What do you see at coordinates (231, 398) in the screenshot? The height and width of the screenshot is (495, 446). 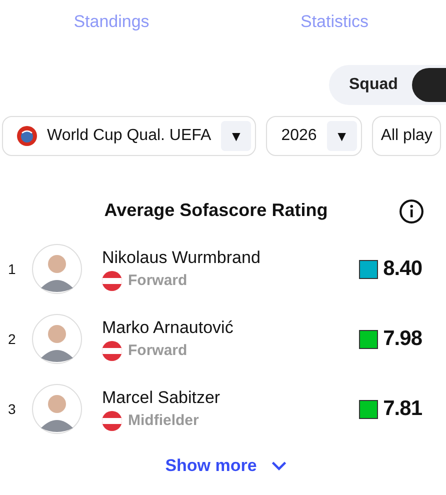 I see `player-name: Marcel Sabitzer` at bounding box center [231, 398].